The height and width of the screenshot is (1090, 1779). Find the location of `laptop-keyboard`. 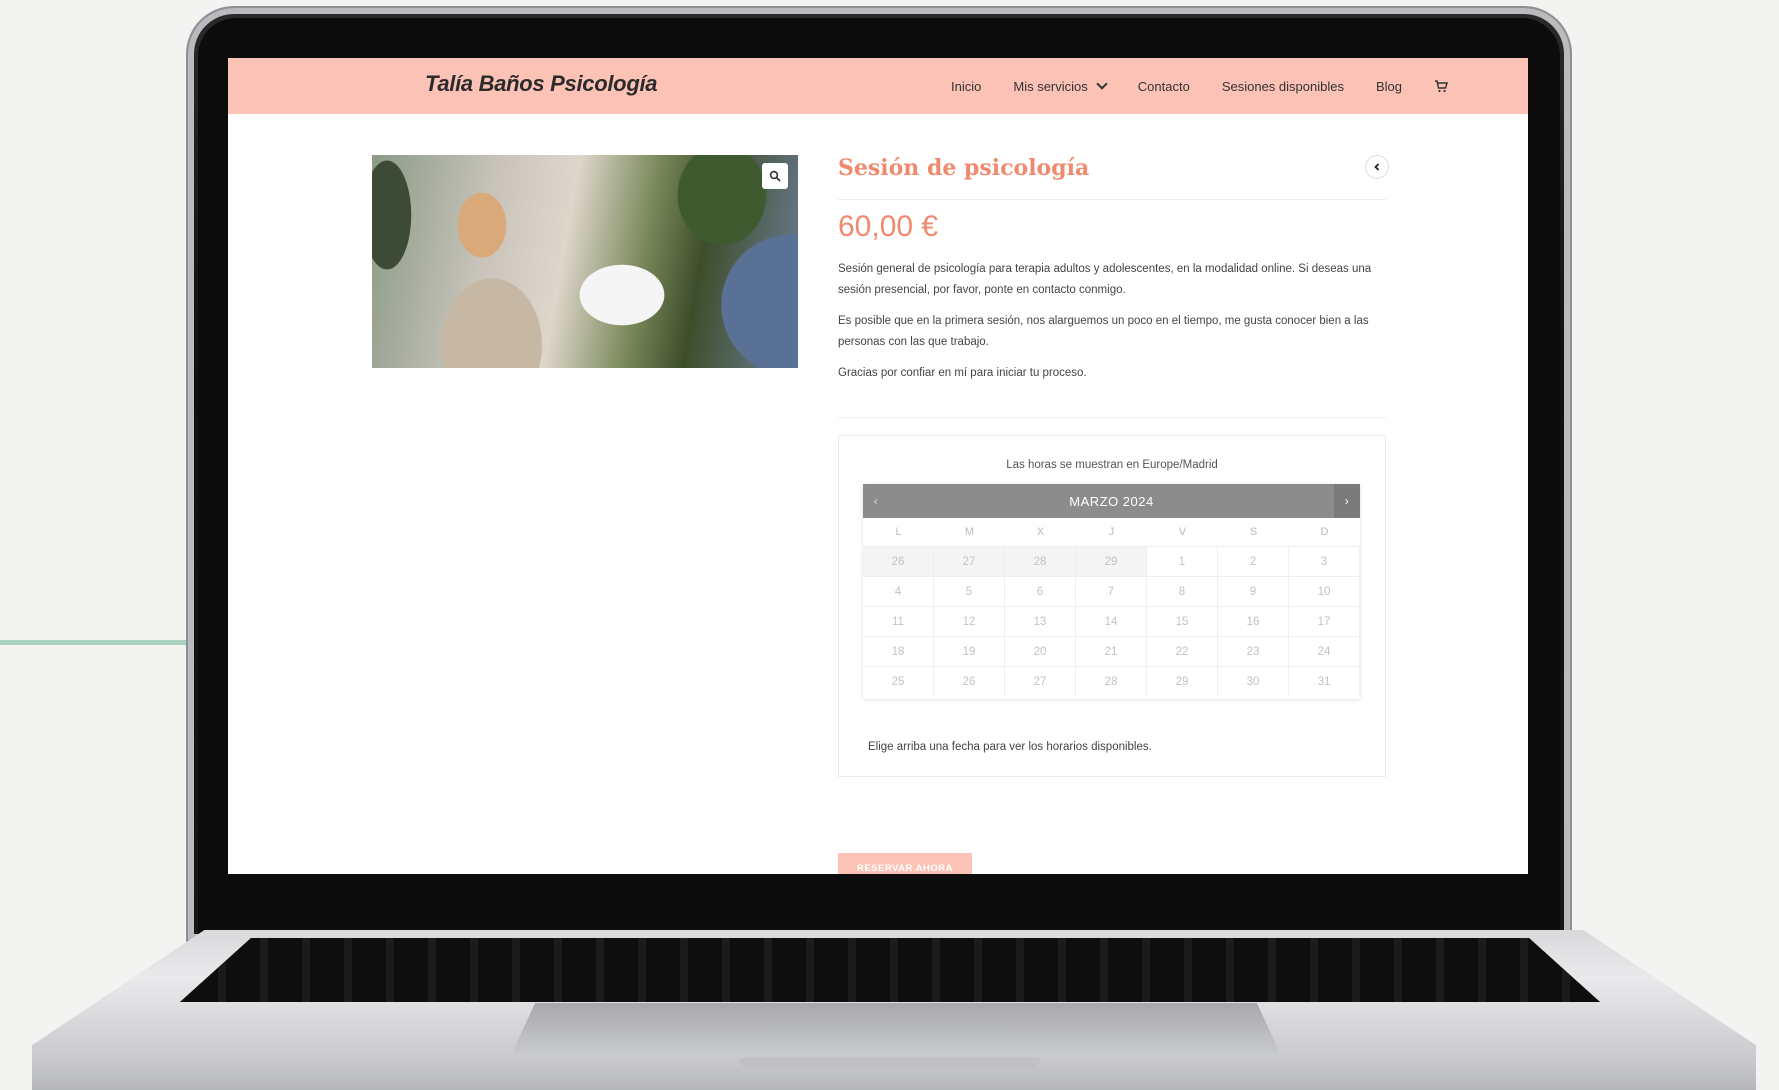

laptop-keyboard is located at coordinates (890, 970).